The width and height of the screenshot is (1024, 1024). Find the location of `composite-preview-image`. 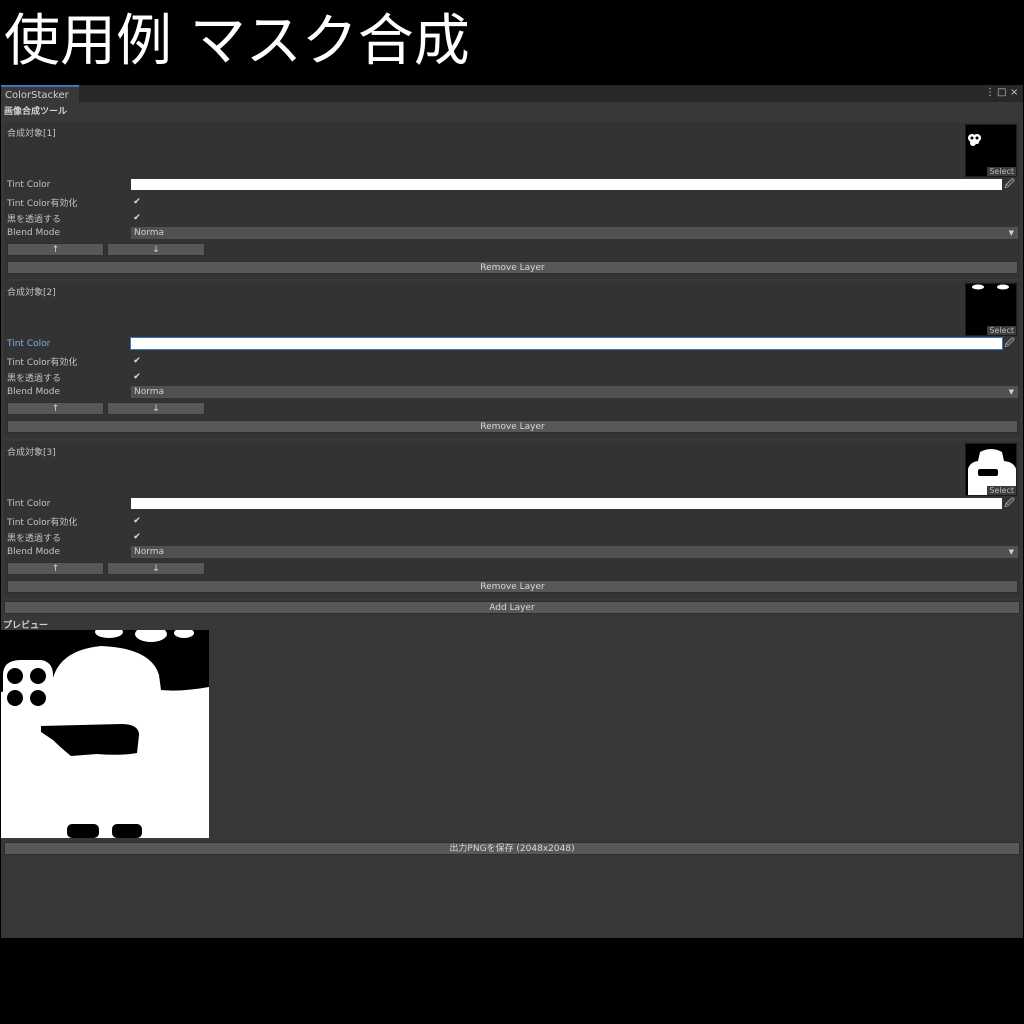

composite-preview-image is located at coordinates (105, 732).